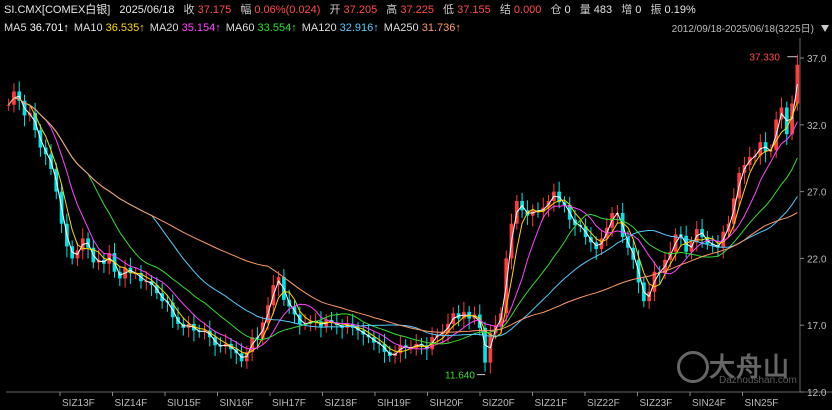  I want to click on ma-legend-ma250: MA250 31.736↑, so click(422, 28).